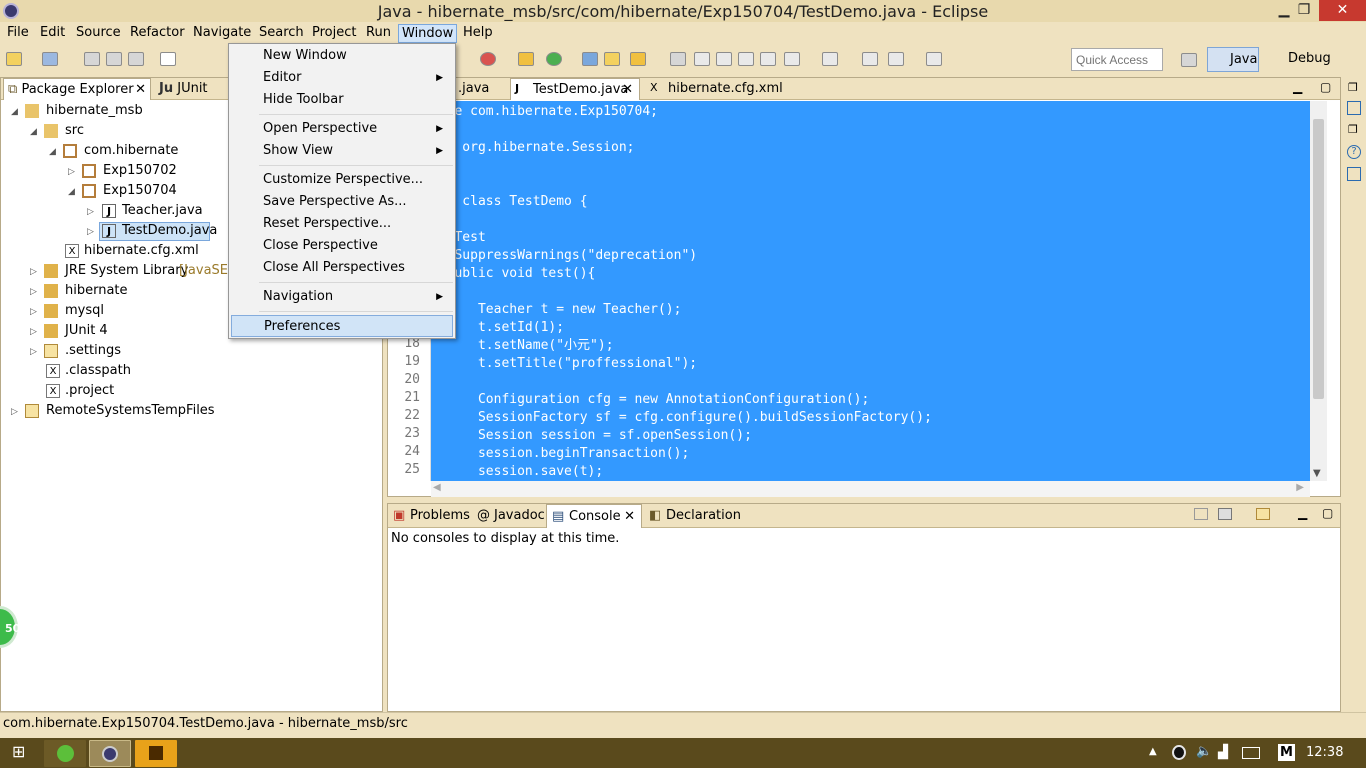 Image resolution: width=1366 pixels, height=768 pixels. What do you see at coordinates (92, 59) in the screenshot?
I see `save-icon` at bounding box center [92, 59].